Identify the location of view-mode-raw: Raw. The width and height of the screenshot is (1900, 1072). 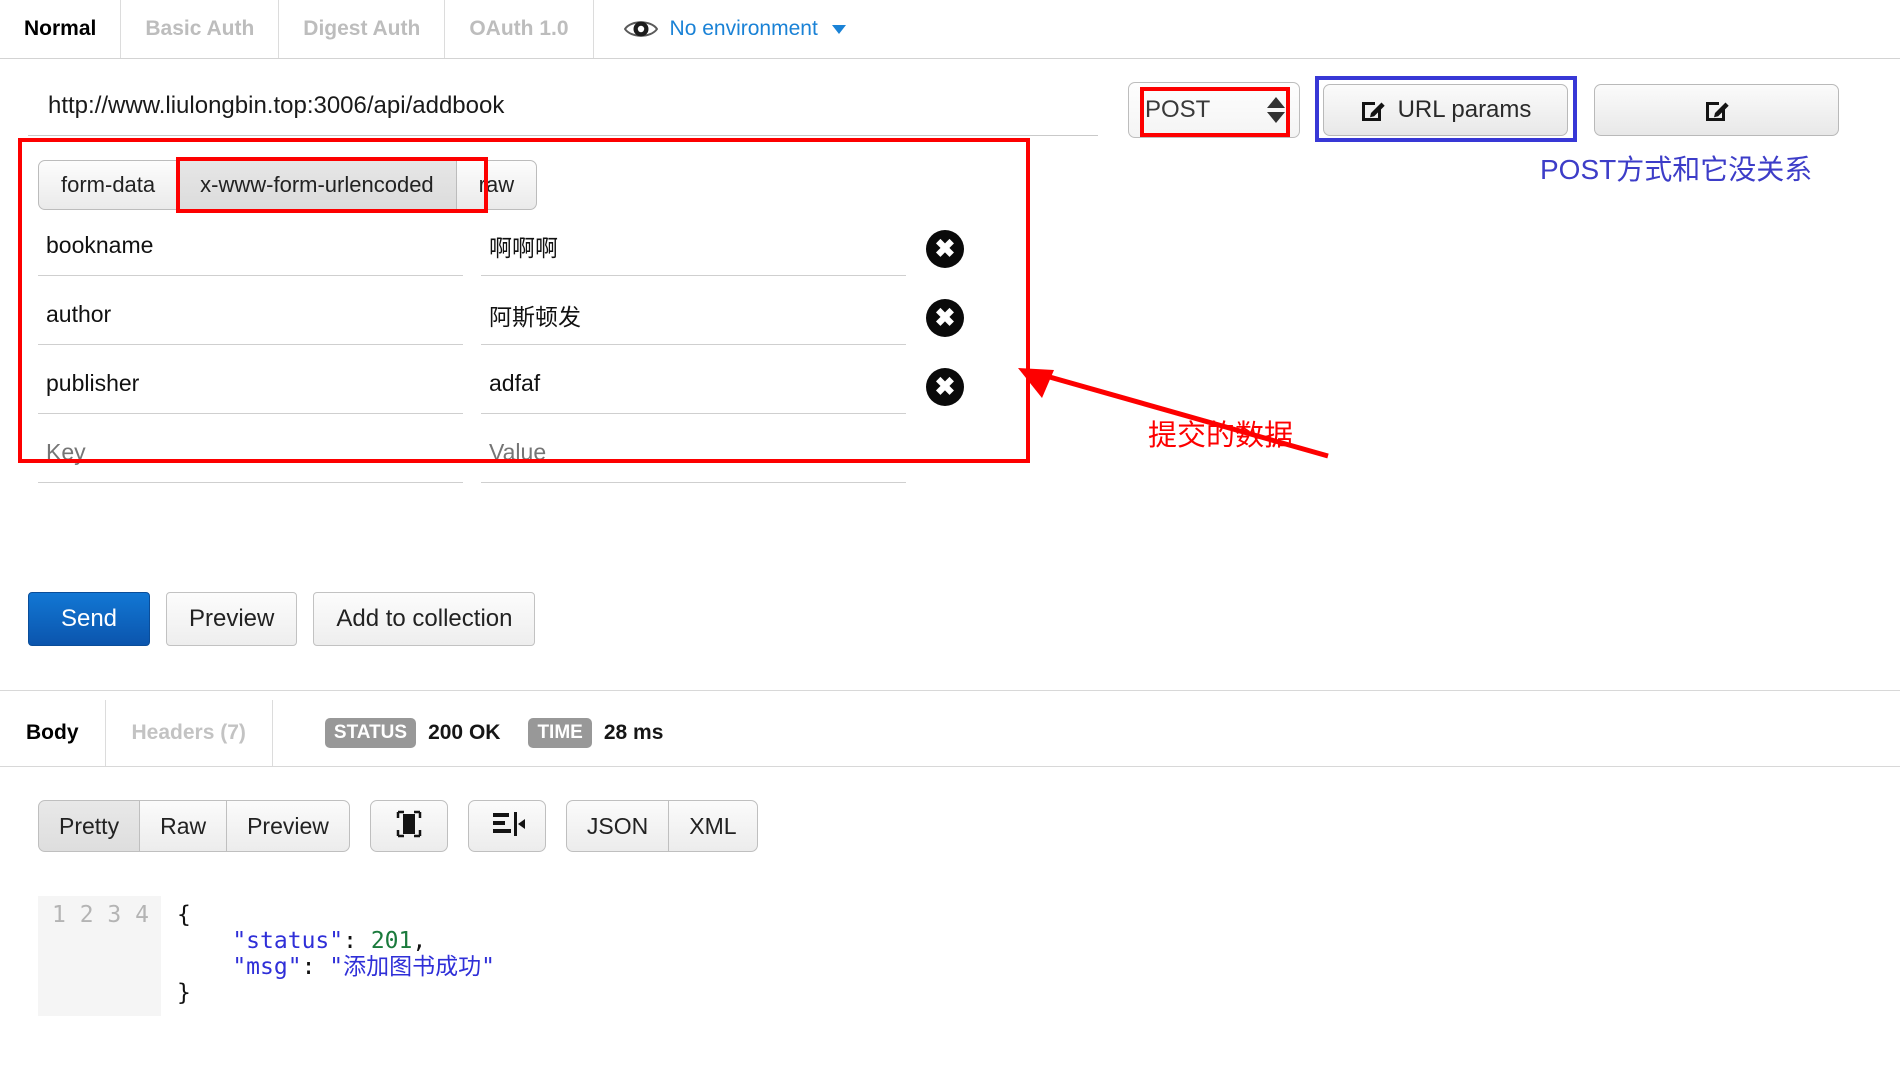
(183, 826).